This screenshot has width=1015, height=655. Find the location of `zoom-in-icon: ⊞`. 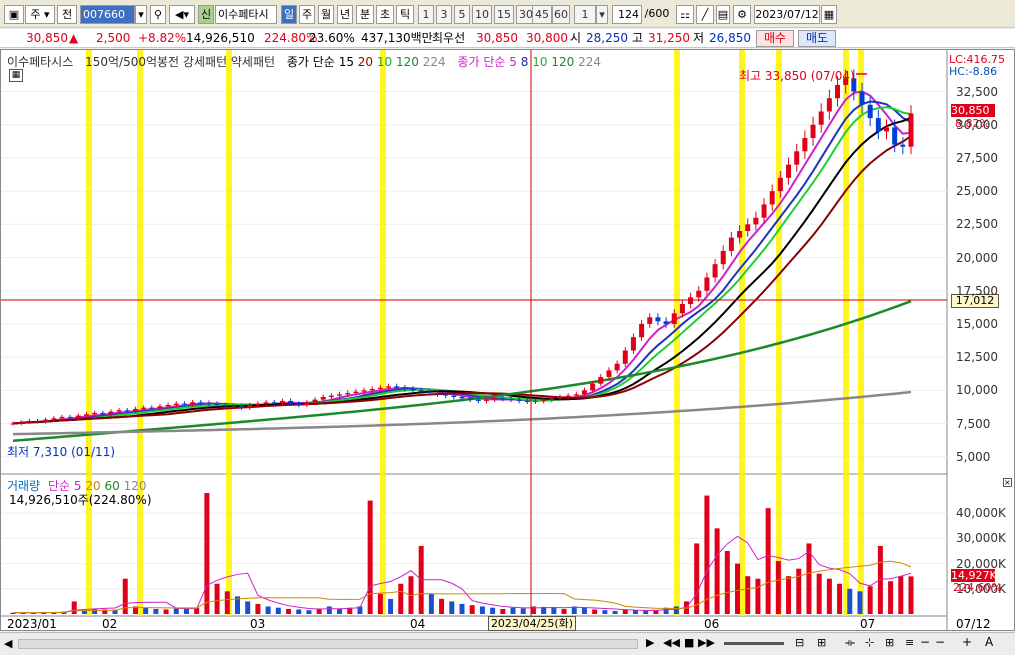

zoom-in-icon: ⊞ is located at coordinates (821, 642).